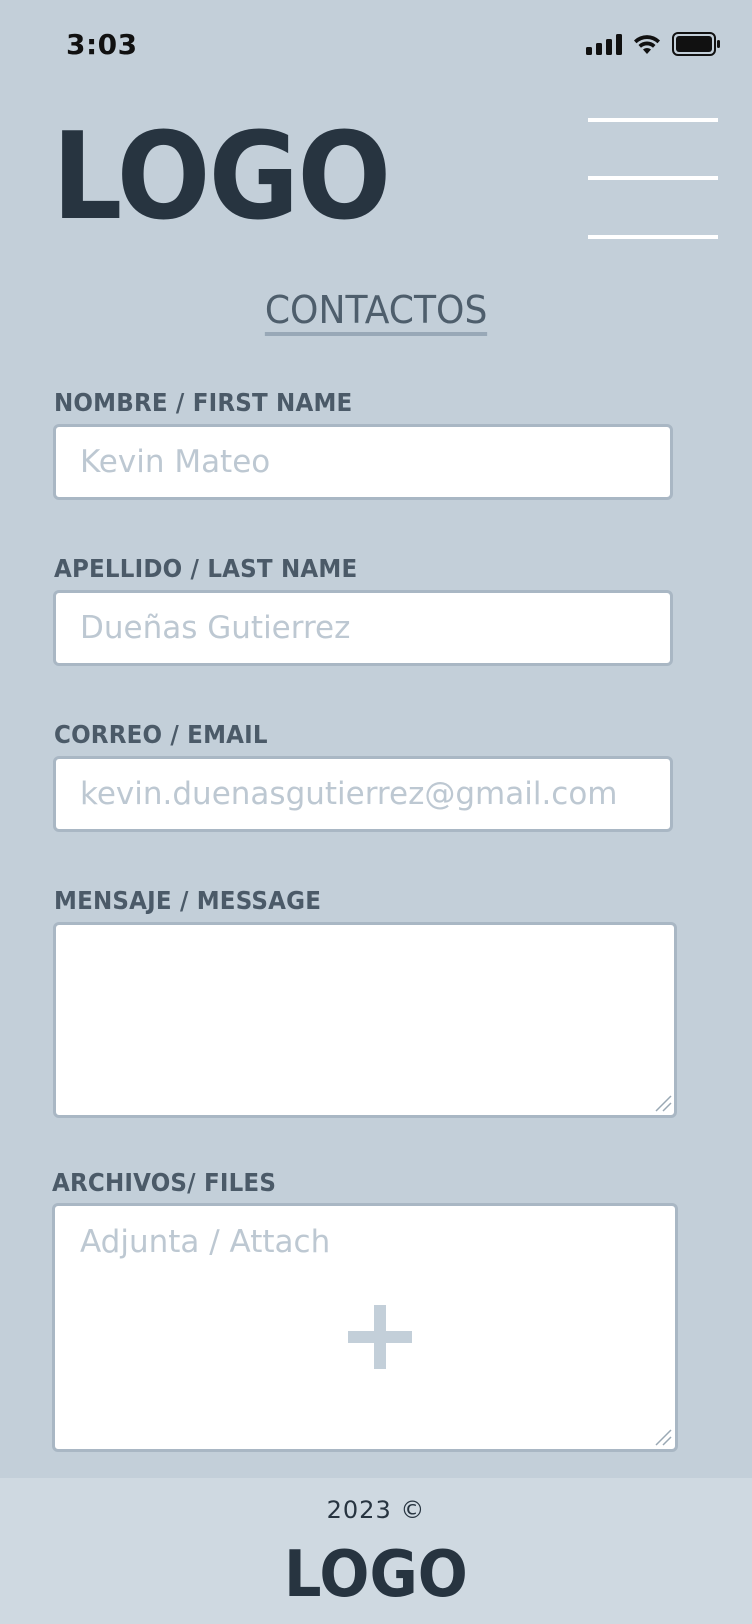 Image resolution: width=752 pixels, height=1624 pixels. Describe the element at coordinates (221, 178) in the screenshot. I see `header-logo: LOGO` at that location.